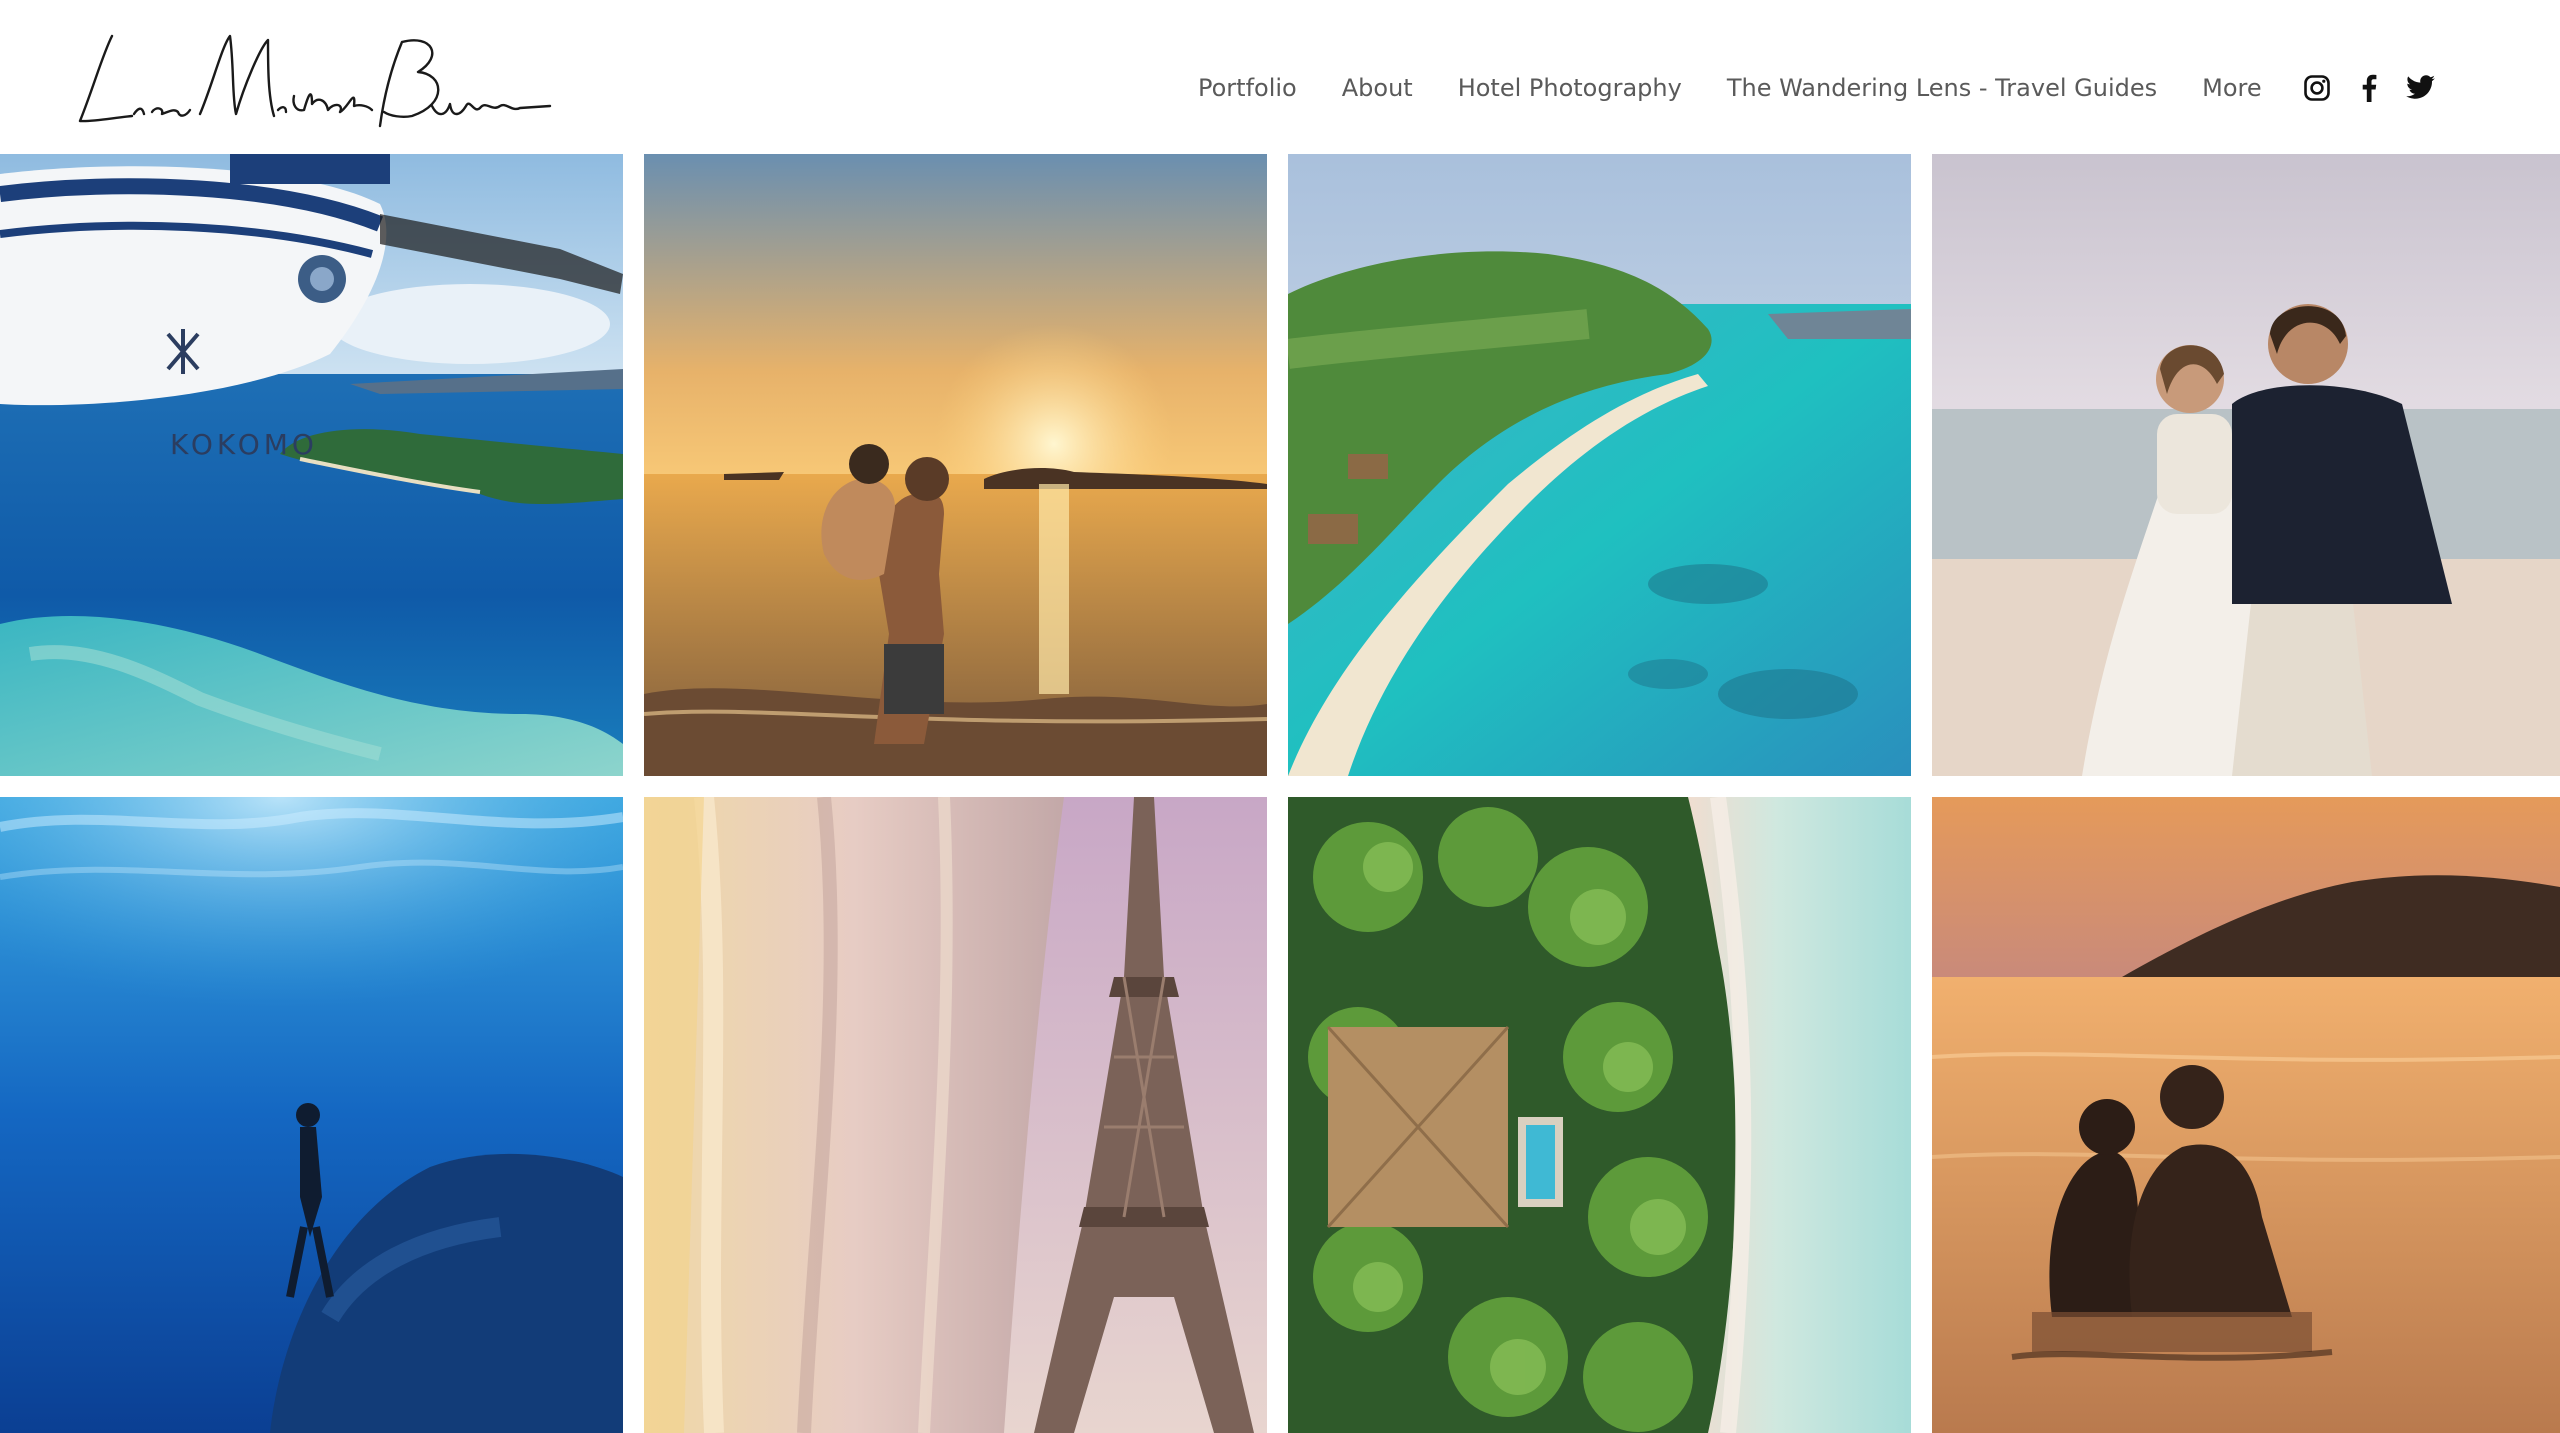 The image size is (2560, 1433). What do you see at coordinates (2232, 88) in the screenshot?
I see `nav-item-more: More` at bounding box center [2232, 88].